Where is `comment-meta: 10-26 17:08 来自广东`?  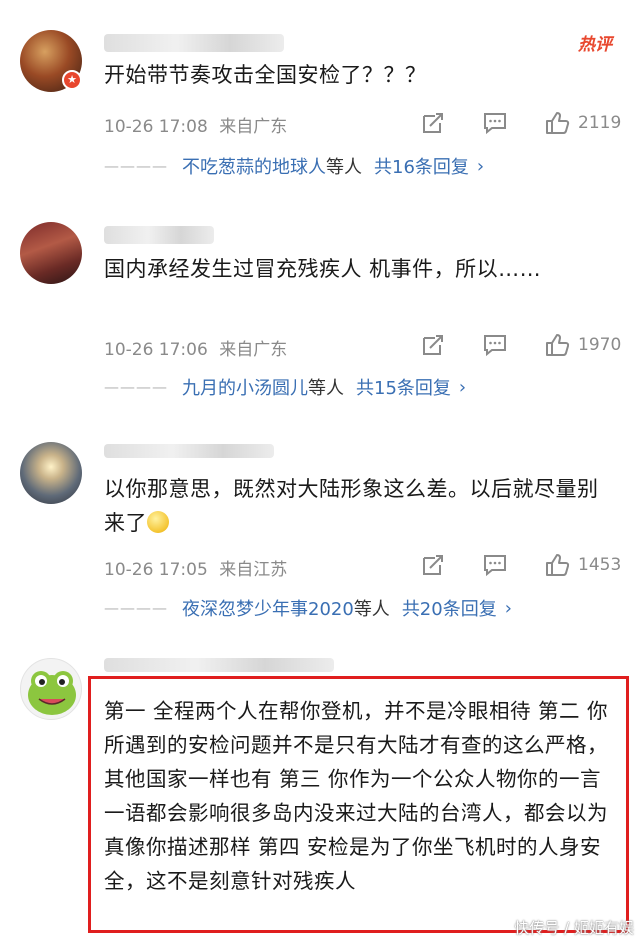 comment-meta: 10-26 17:08 来自广东 is located at coordinates (195, 124).